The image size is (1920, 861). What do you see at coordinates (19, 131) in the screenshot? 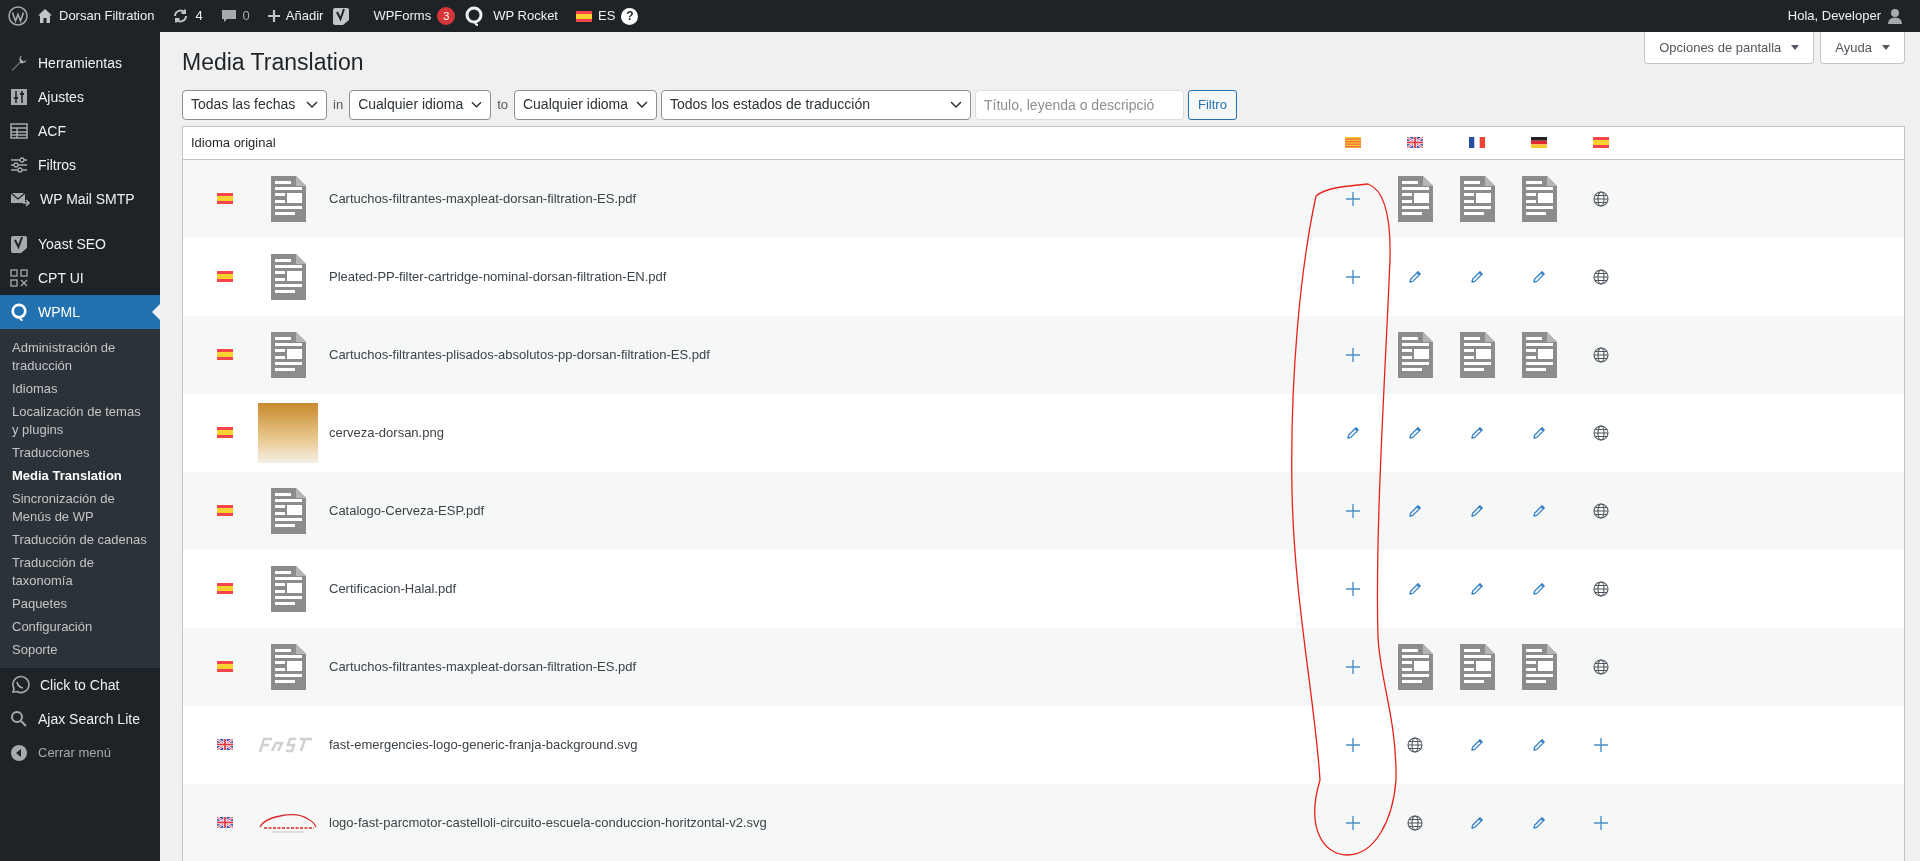
I see `table-icon` at bounding box center [19, 131].